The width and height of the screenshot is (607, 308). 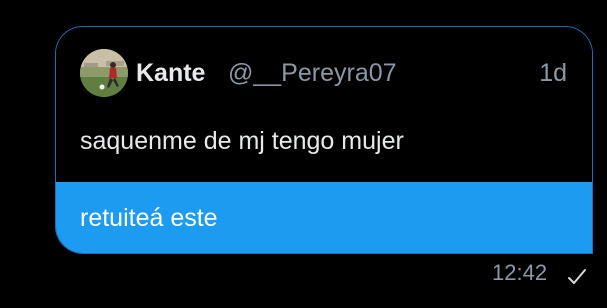 I want to click on message-text: retuiteá este, so click(x=149, y=218).